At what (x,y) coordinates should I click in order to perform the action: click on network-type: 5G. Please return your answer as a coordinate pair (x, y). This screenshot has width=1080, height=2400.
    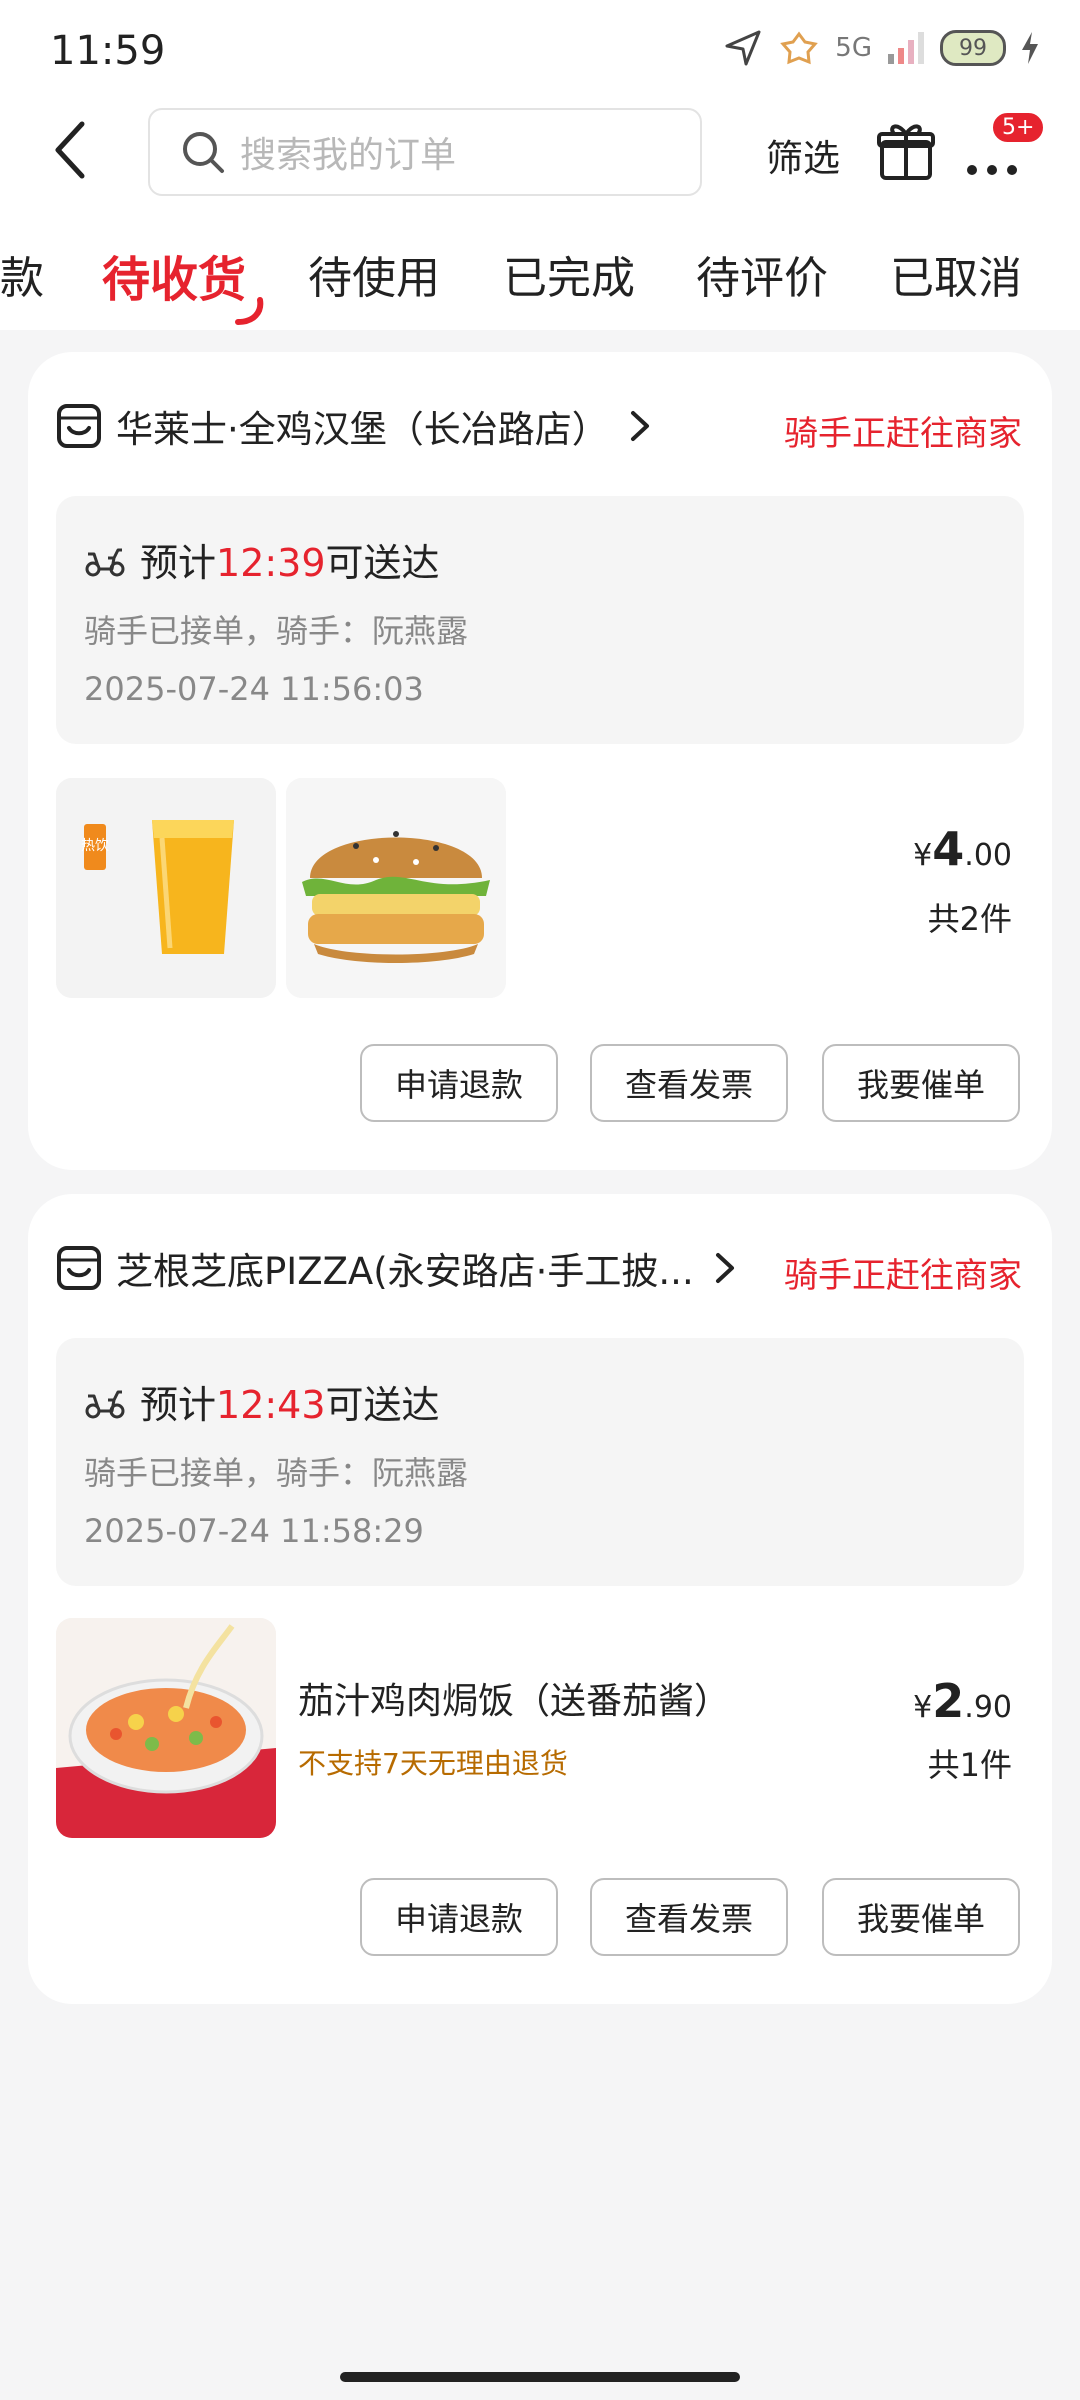
    Looking at the image, I should click on (853, 48).